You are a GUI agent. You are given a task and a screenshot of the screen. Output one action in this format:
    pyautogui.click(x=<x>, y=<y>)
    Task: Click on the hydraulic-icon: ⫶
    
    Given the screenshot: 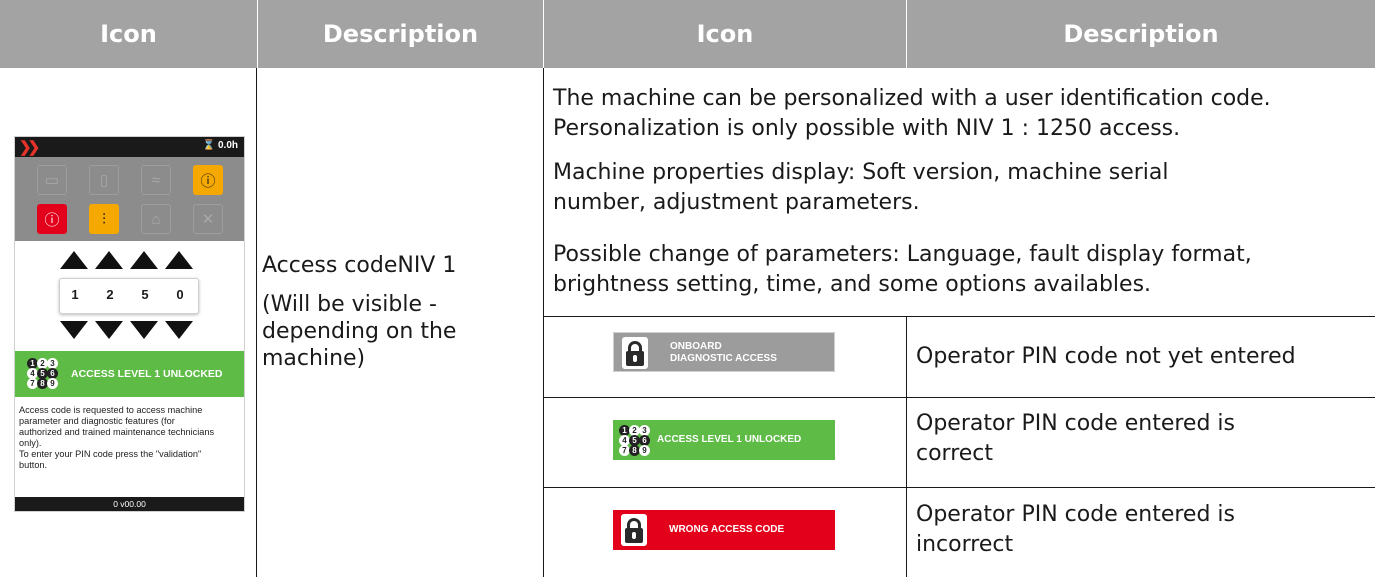 What is the action you would take?
    pyautogui.click(x=104, y=219)
    